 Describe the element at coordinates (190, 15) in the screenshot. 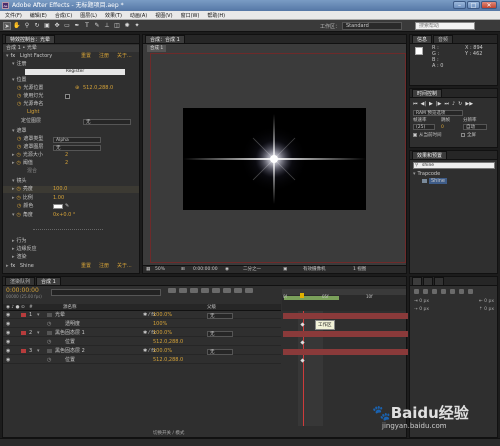

I see `menu-window: 窗口(W)` at that location.